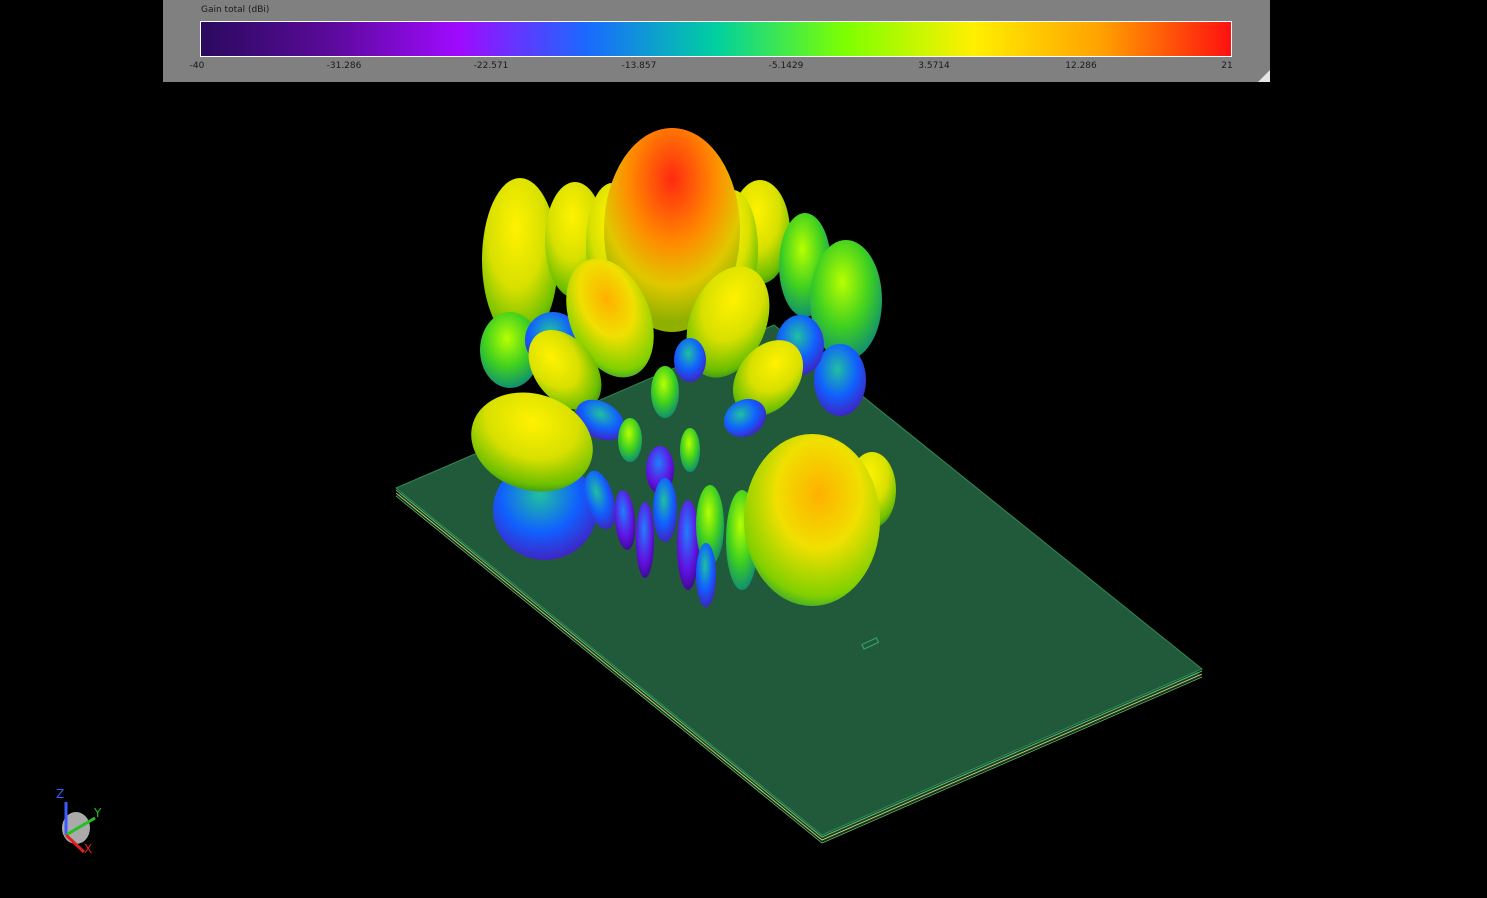 This screenshot has height=898, width=1487. What do you see at coordinates (88, 849) in the screenshot?
I see `x-axis-label: X` at bounding box center [88, 849].